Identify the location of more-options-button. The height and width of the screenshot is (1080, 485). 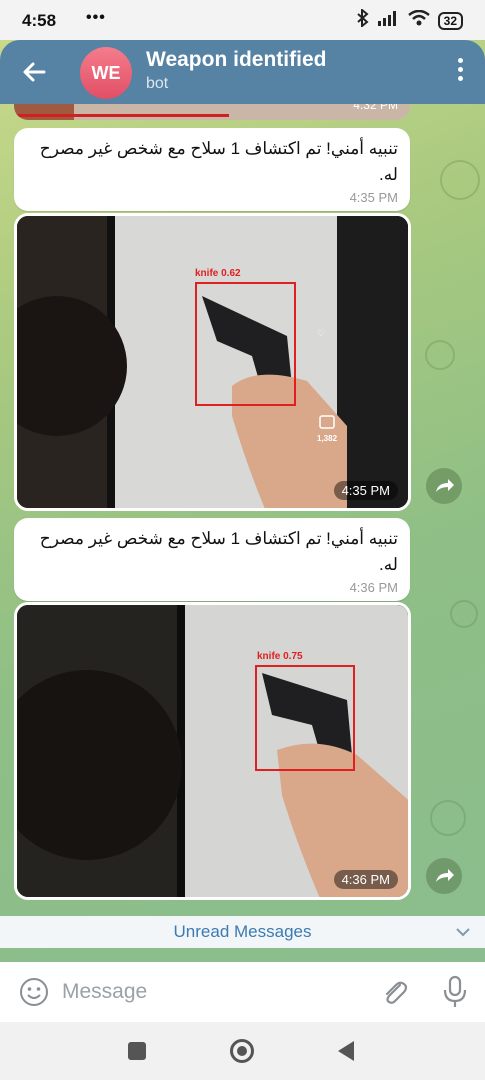
(460, 72).